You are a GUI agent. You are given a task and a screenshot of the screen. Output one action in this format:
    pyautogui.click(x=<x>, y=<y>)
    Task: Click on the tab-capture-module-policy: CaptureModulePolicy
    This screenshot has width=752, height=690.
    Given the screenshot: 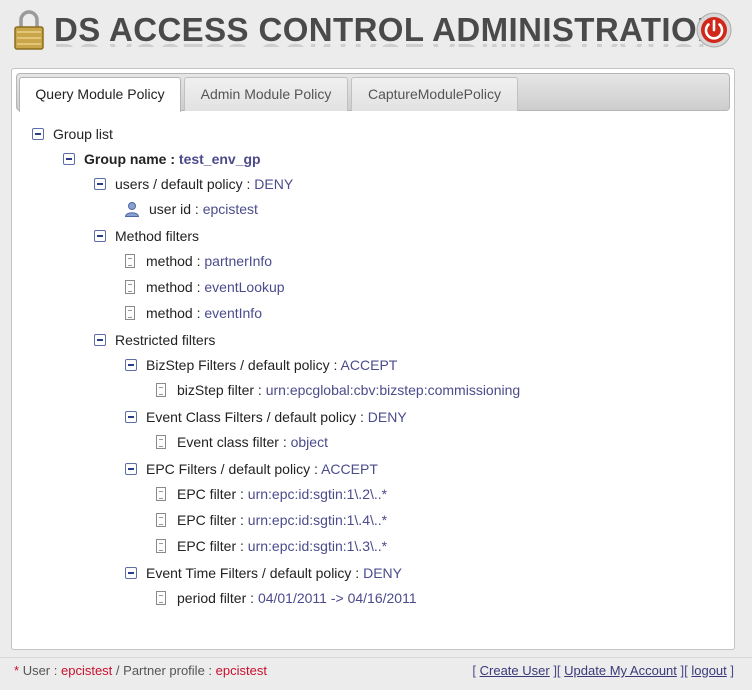 What is the action you would take?
    pyautogui.click(x=434, y=94)
    